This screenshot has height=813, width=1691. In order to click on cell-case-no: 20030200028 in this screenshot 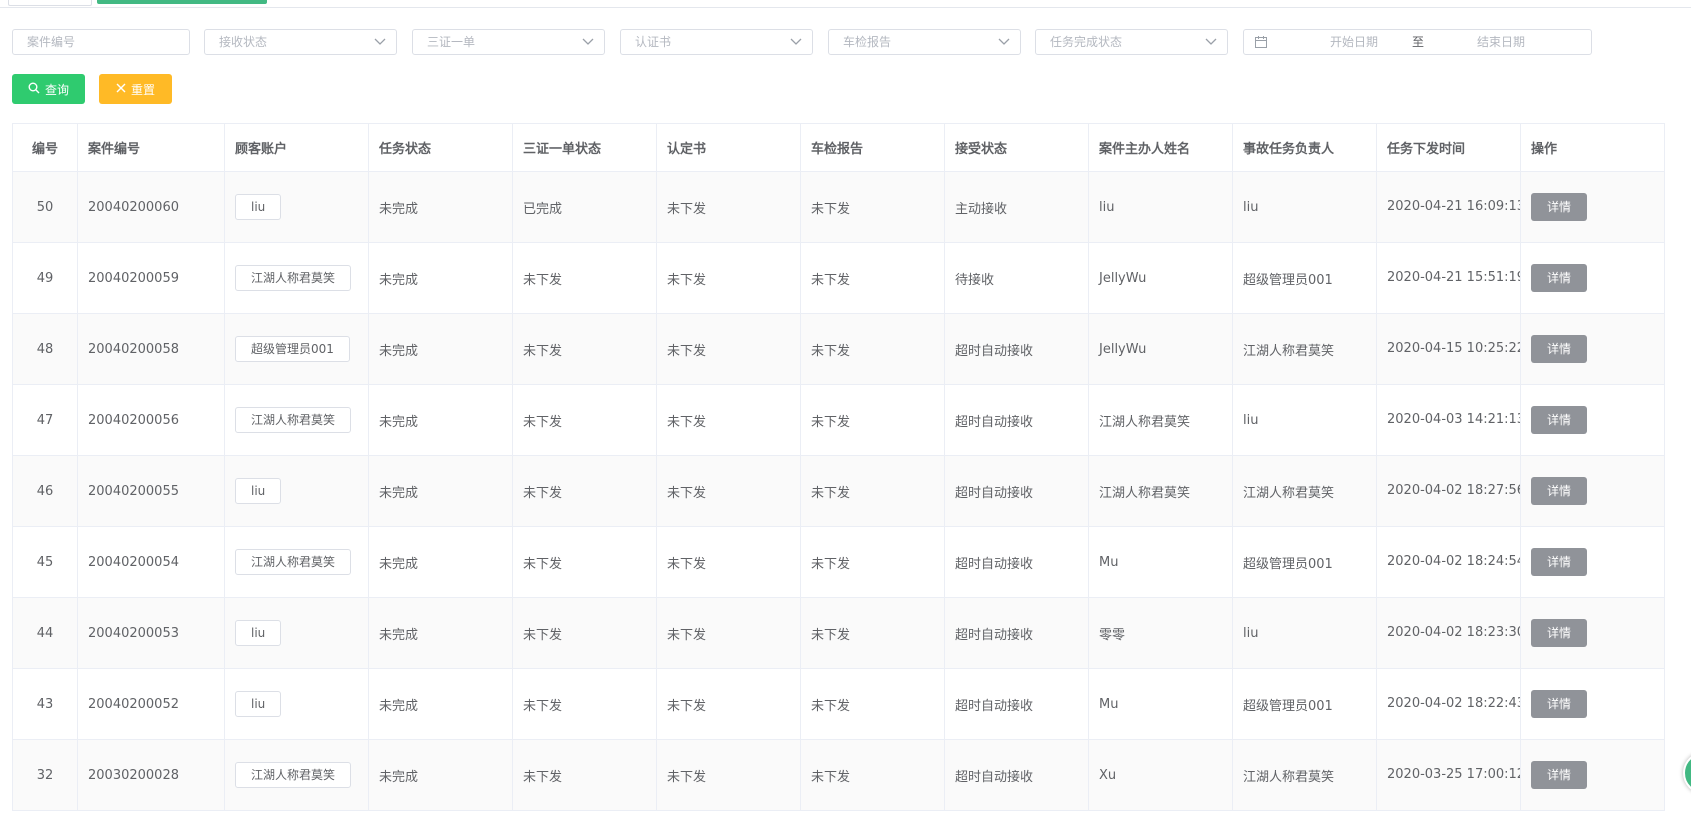, I will do `click(151, 775)`.